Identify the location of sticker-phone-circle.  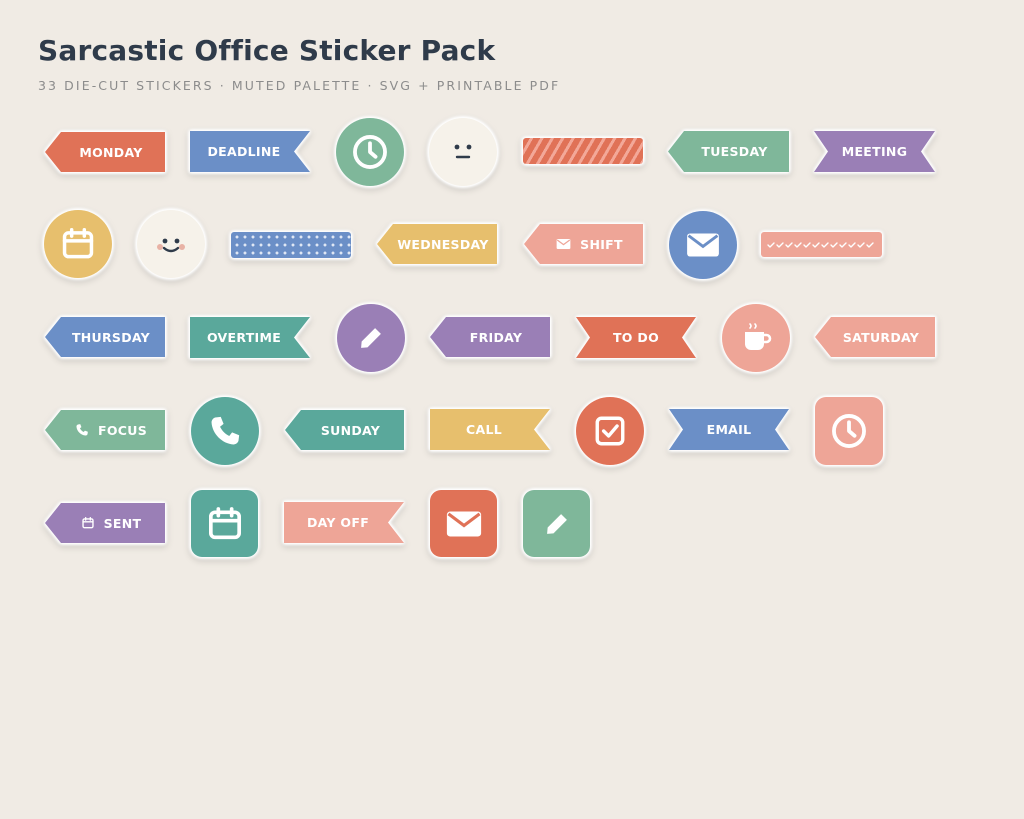
(225, 431).